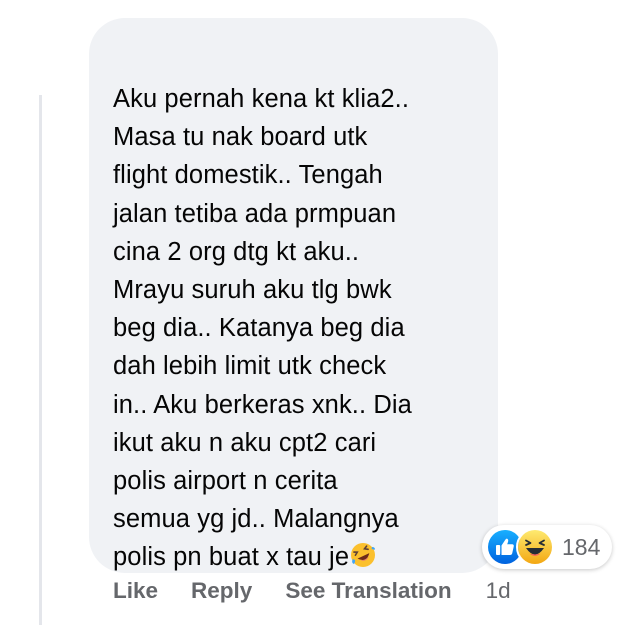 The image size is (632, 625). What do you see at coordinates (363, 554) in the screenshot?
I see `rolling-on-floor-laughing-emoji-icon` at bounding box center [363, 554].